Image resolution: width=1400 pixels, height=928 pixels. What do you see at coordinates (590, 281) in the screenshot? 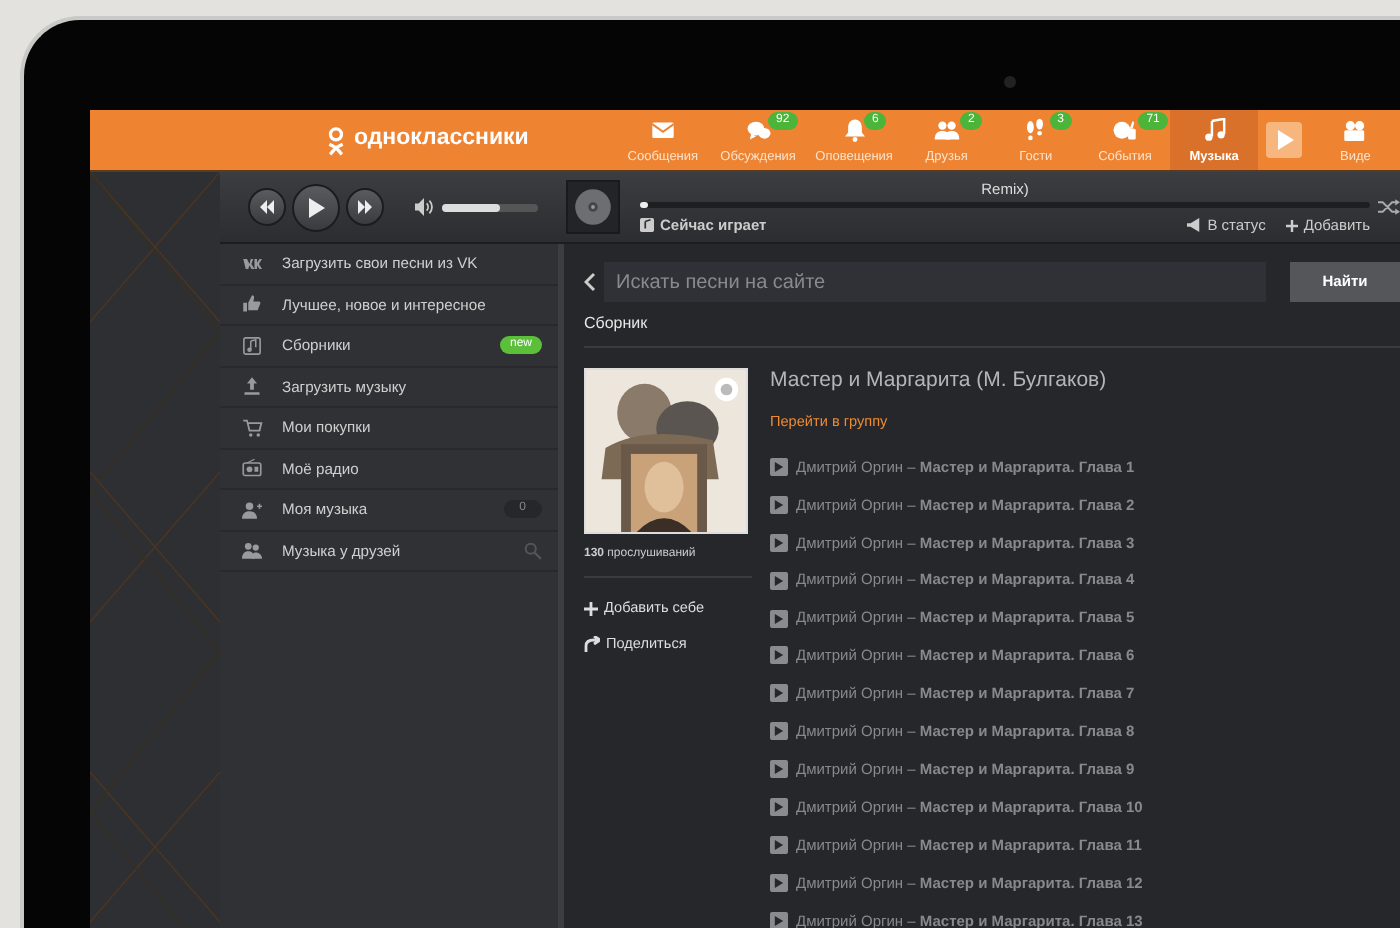
I see `back-chevron-icon` at bounding box center [590, 281].